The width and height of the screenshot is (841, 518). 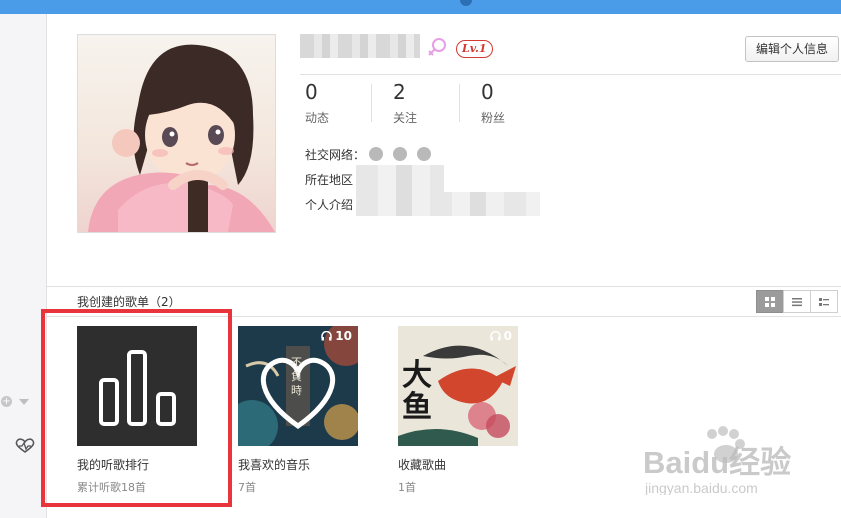 I want to click on view-mode-switcher, so click(x=797, y=301).